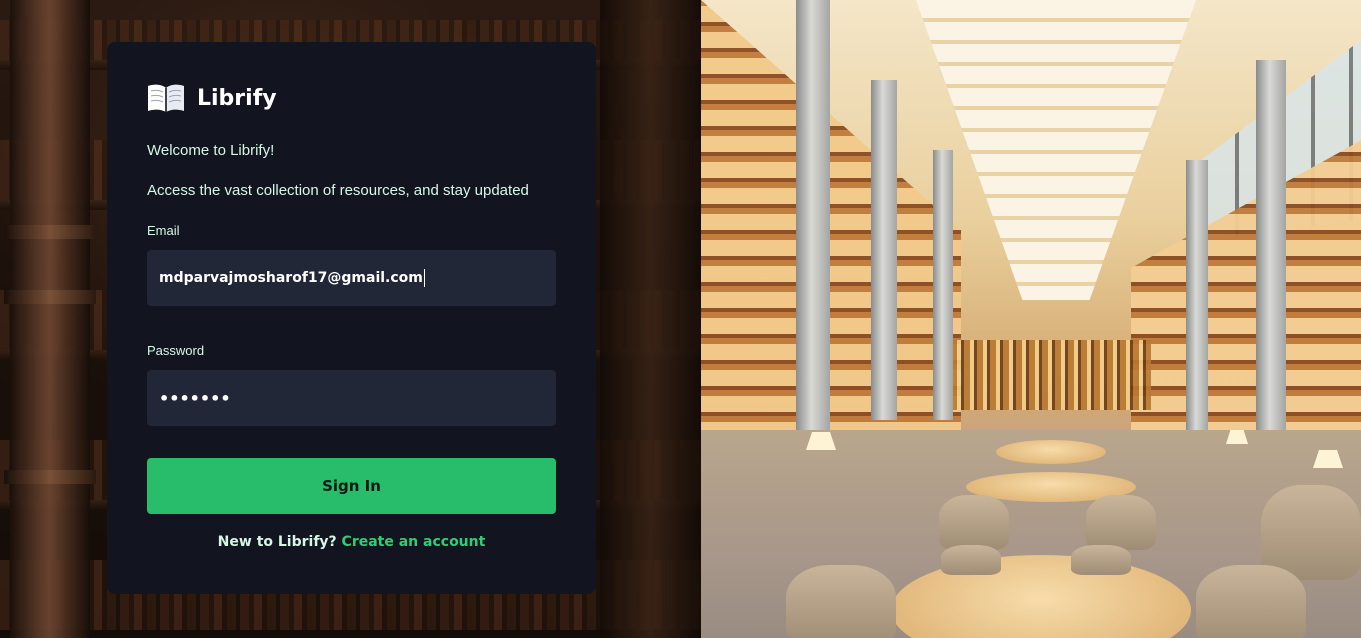 Image resolution: width=1361 pixels, height=638 pixels. I want to click on create-account-link: Create an account, so click(414, 542).